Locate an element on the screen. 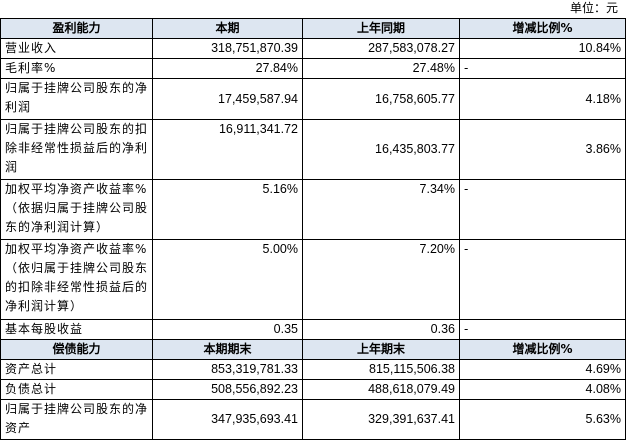  current-value: 17,459,587.94 is located at coordinates (227, 99).